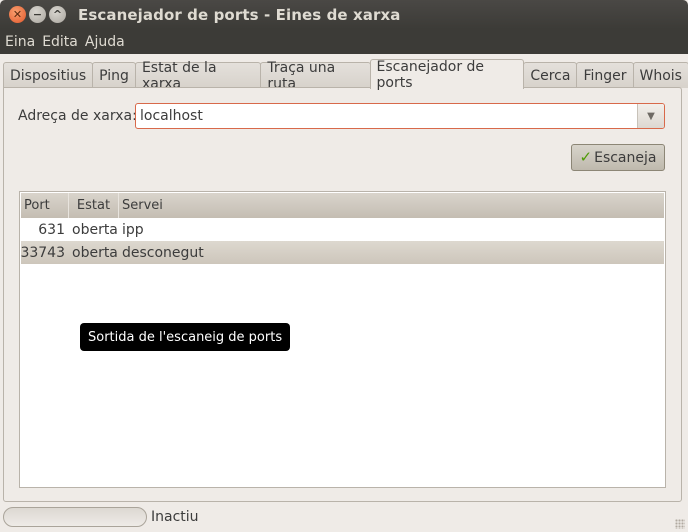  Describe the element at coordinates (105, 42) in the screenshot. I see `menu-ajuda: Ajuda` at that location.